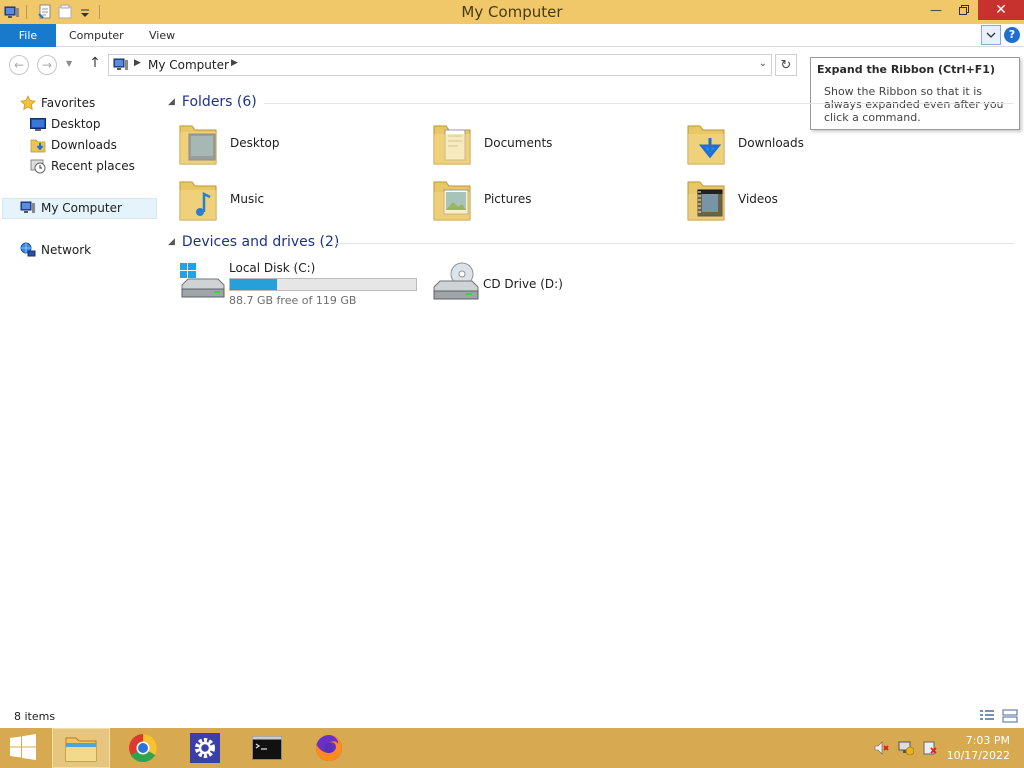 This screenshot has height=768, width=1024. What do you see at coordinates (229, 143) in the screenshot?
I see `folder-tile-desktop: Desktop` at bounding box center [229, 143].